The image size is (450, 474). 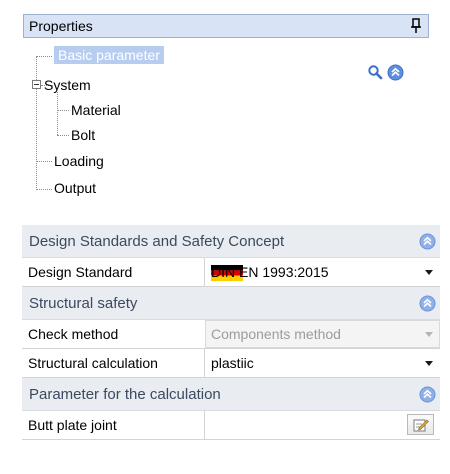 What do you see at coordinates (75, 188) in the screenshot?
I see `tree-item-output: Output` at bounding box center [75, 188].